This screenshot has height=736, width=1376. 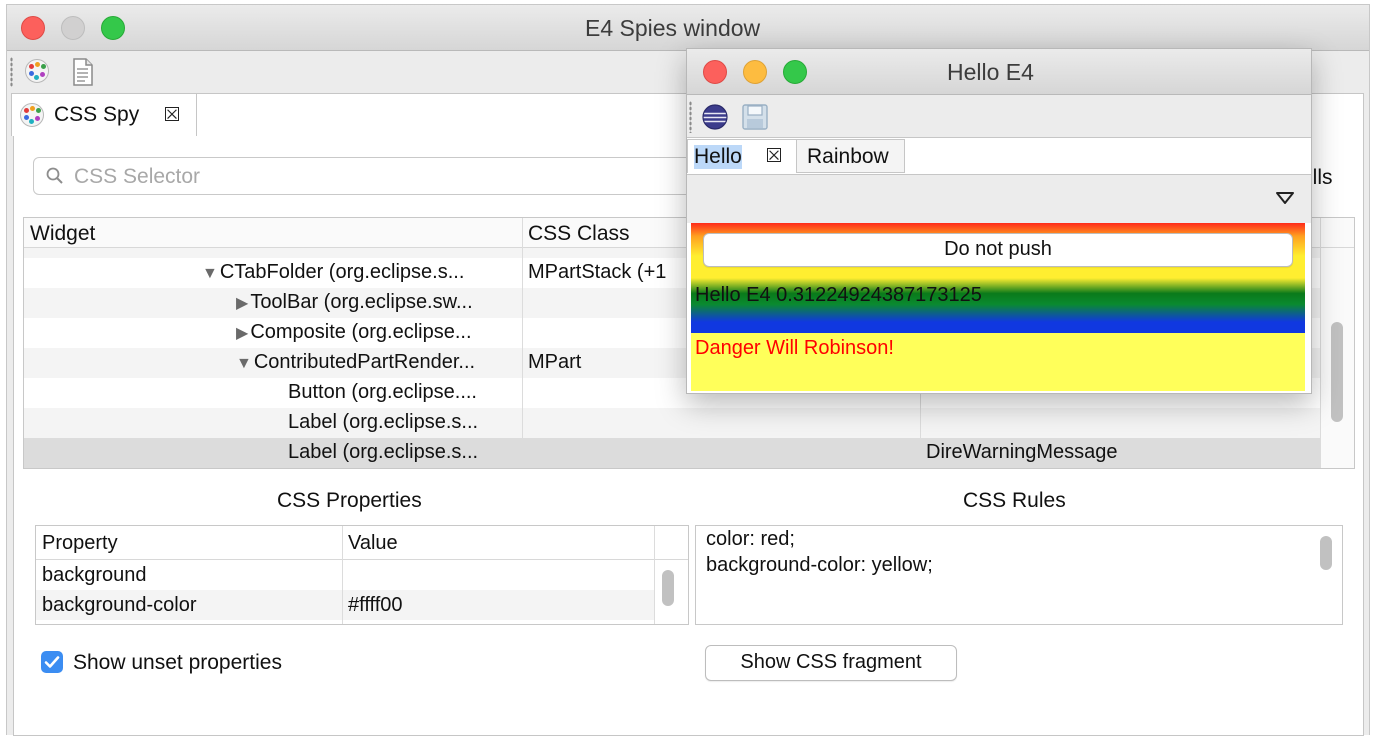 I want to click on column-header-css-class: CSS Class, so click(x=579, y=234).